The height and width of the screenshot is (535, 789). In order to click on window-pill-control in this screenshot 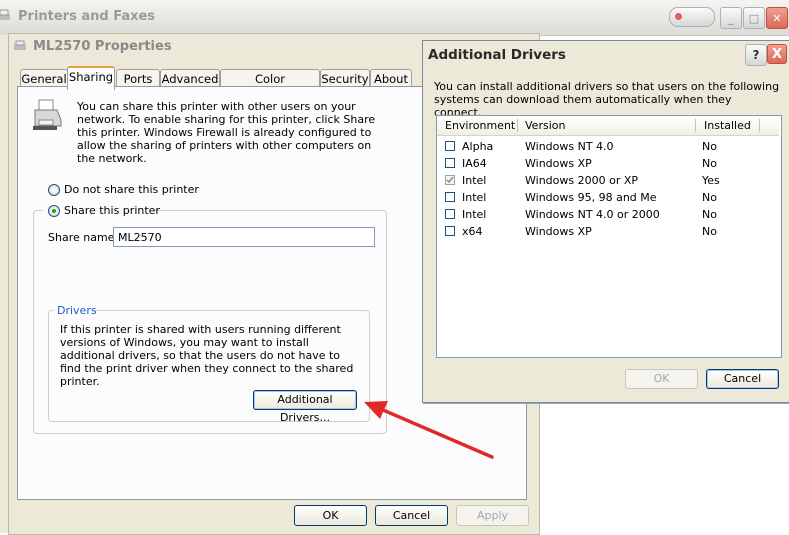, I will do `click(692, 17)`.